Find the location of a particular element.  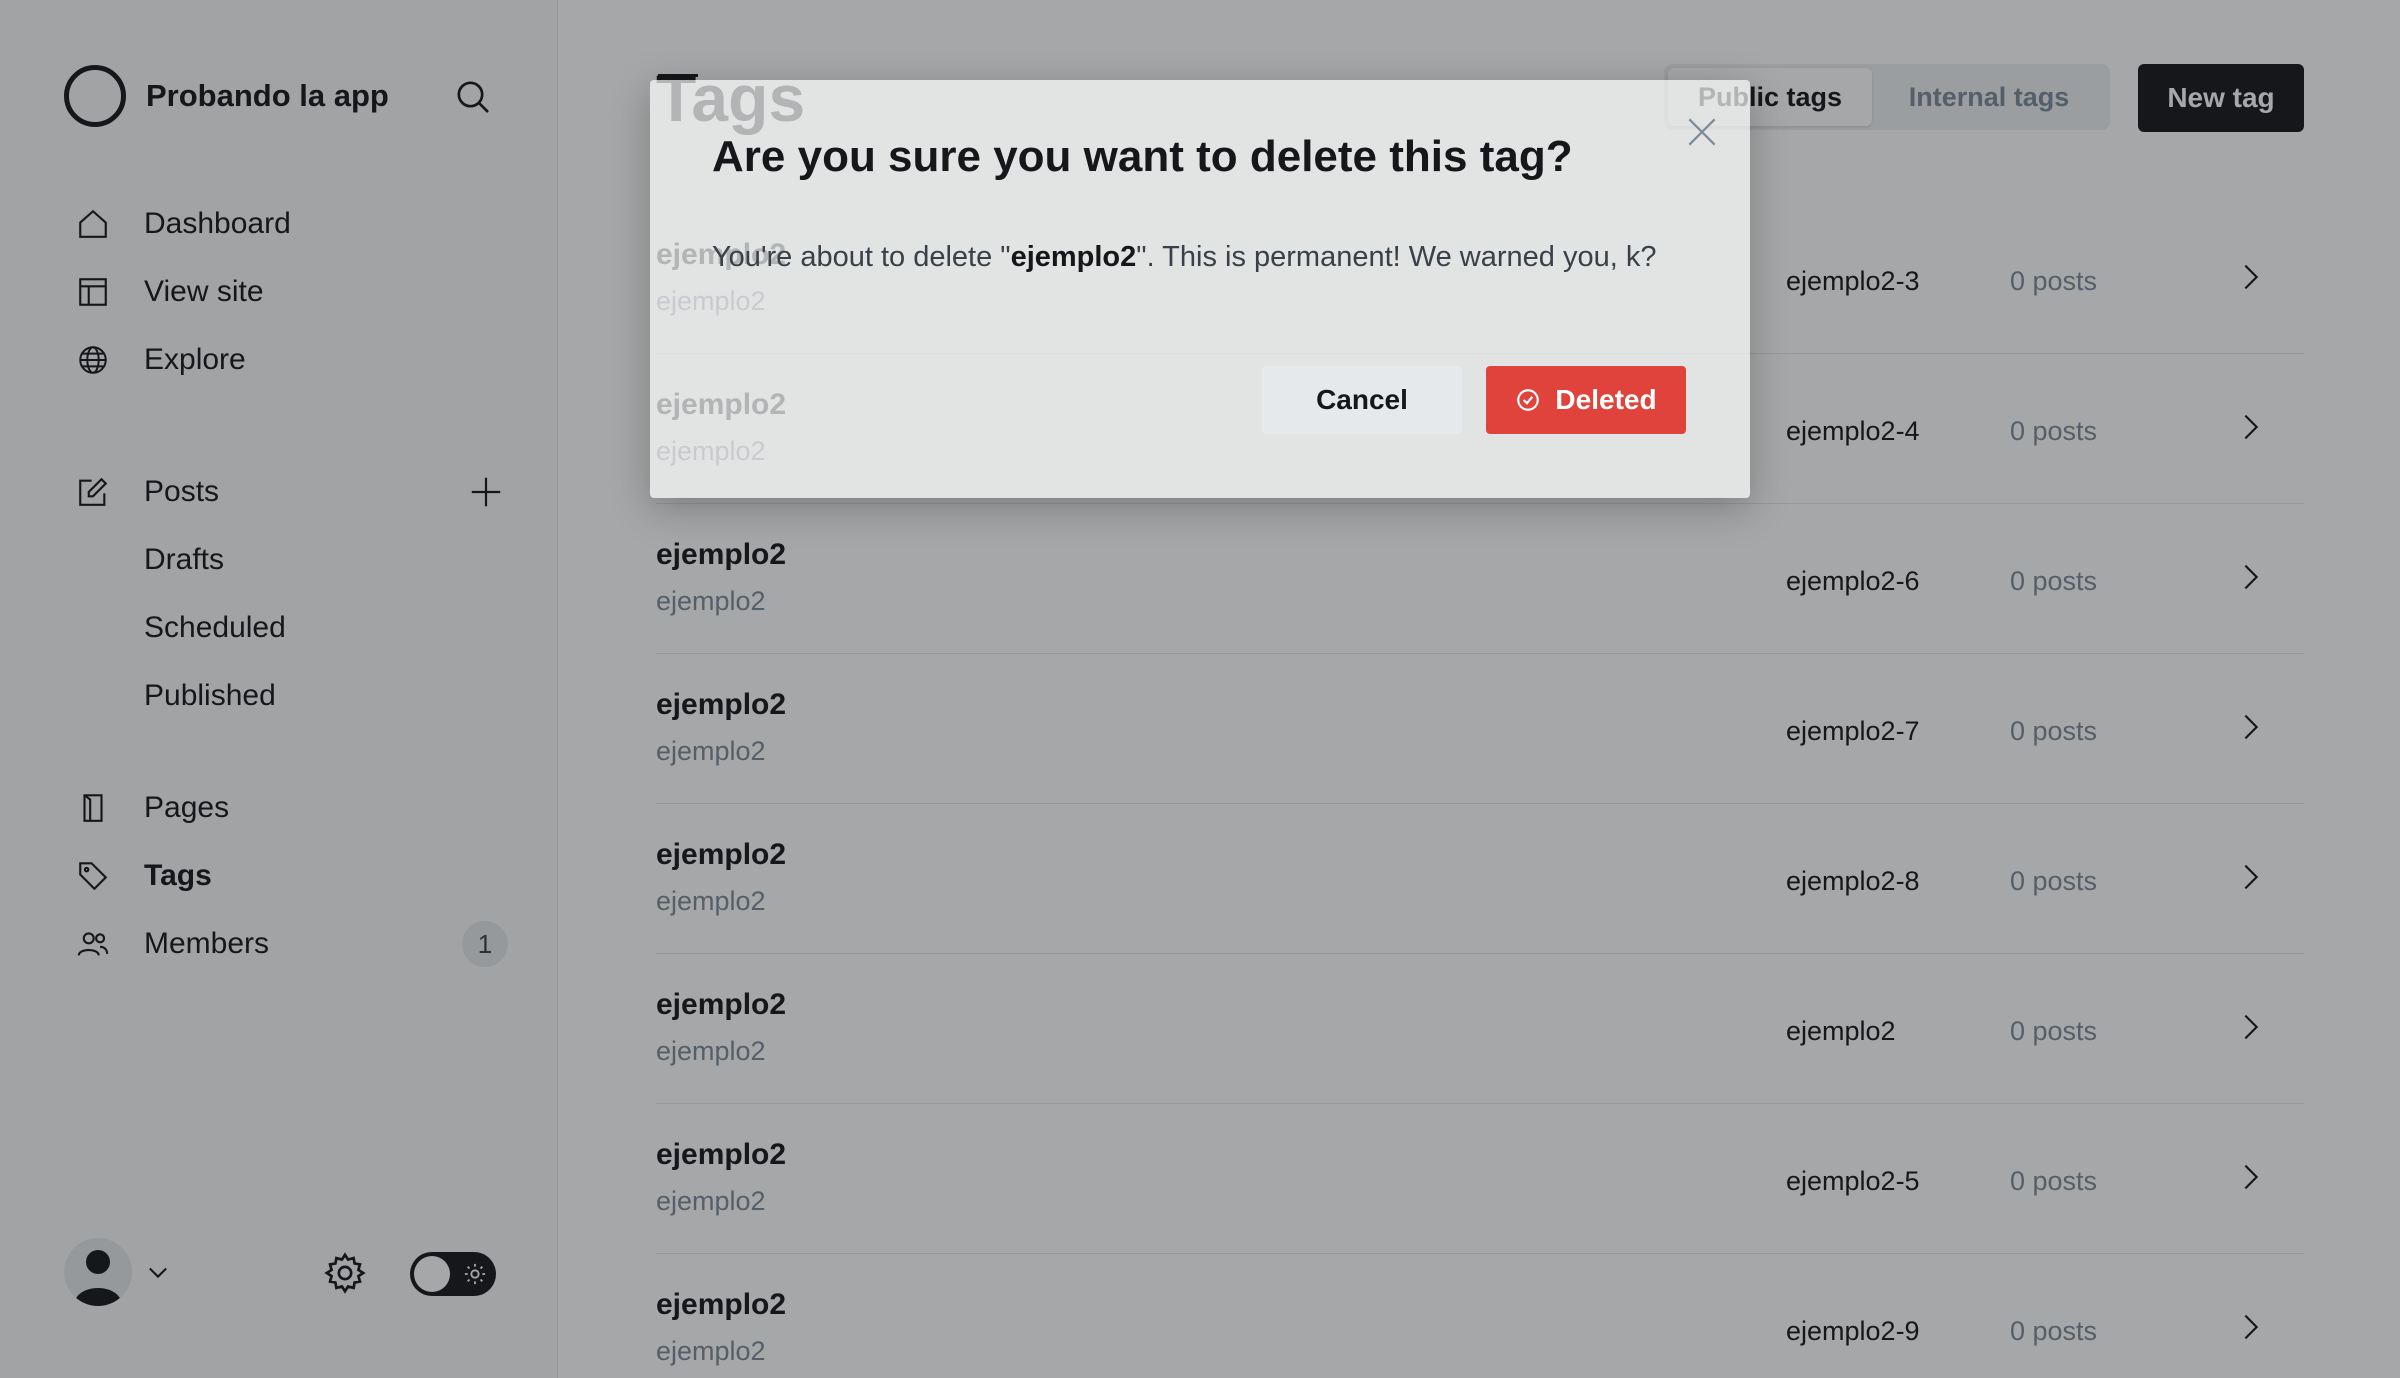

modal-actions: Cancel Deleted is located at coordinates (1474, 400).